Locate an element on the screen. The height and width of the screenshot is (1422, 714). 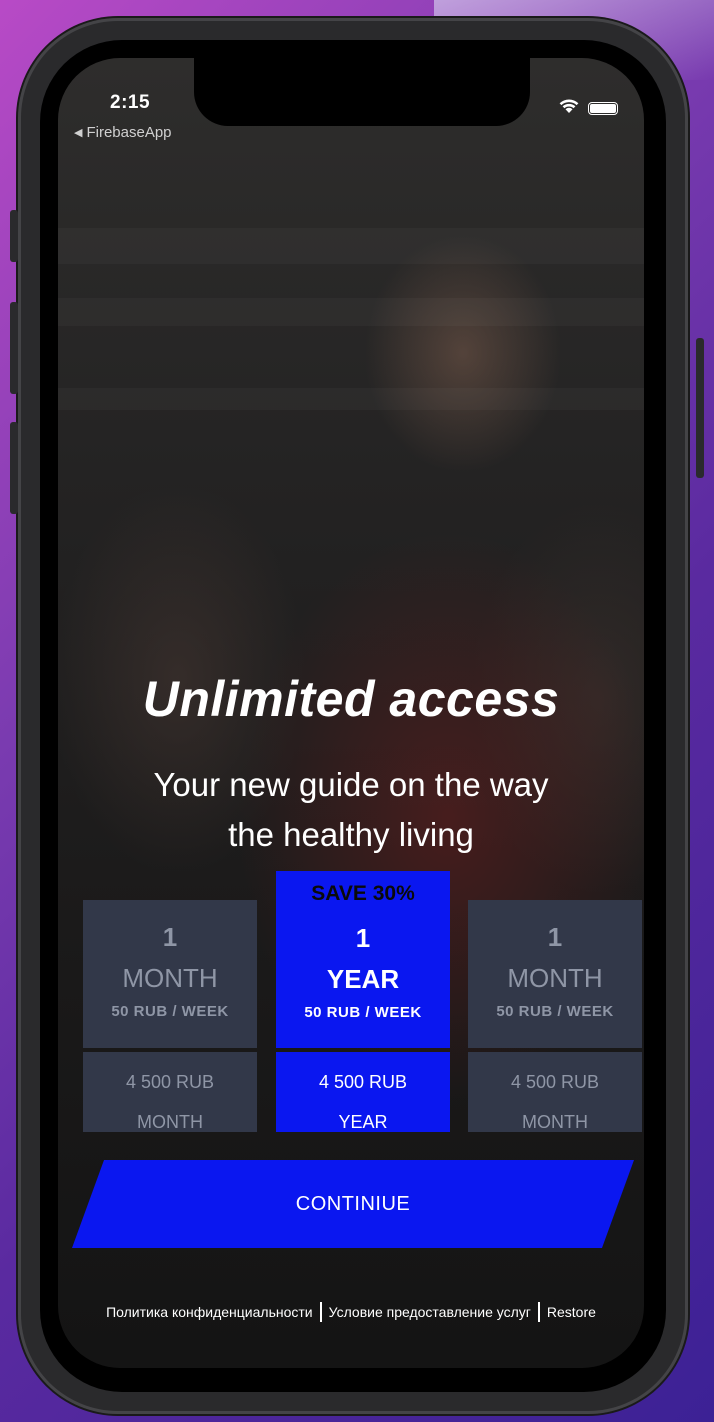
save-badge: SAVE 30% is located at coordinates (363, 893).